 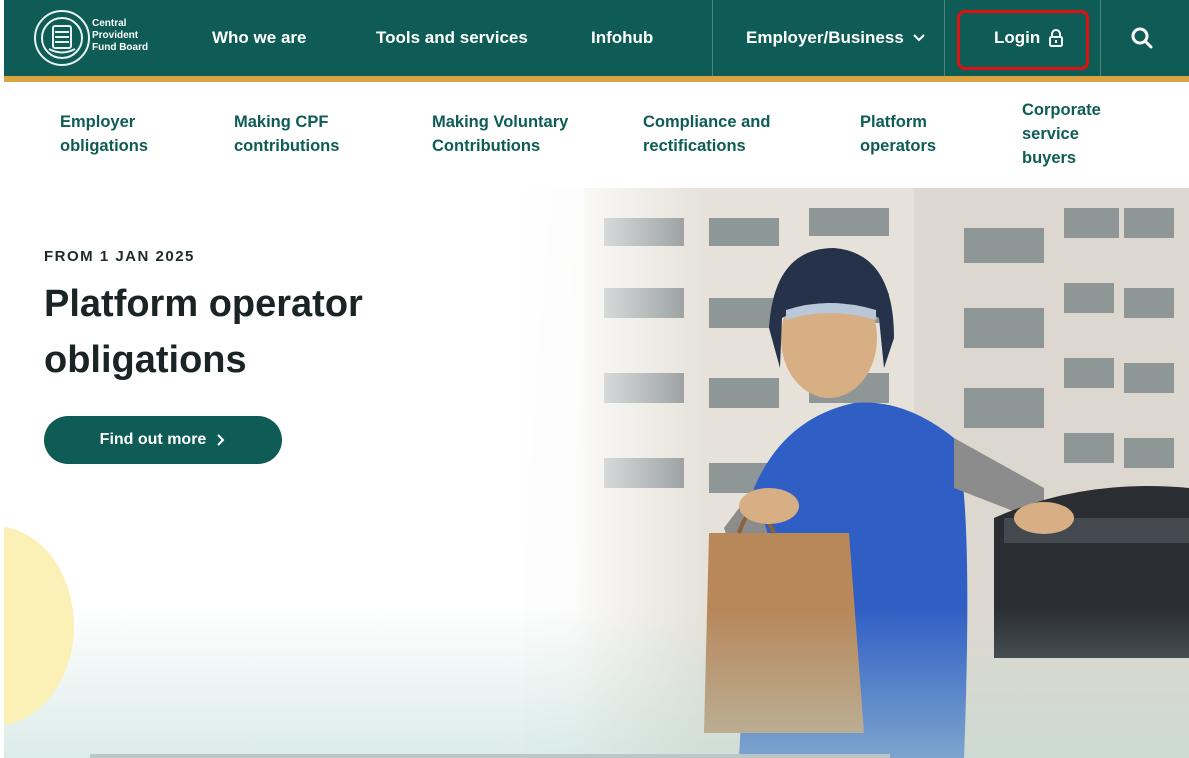 I want to click on nav-employer-business-label: Employer/Business, so click(x=825, y=37).